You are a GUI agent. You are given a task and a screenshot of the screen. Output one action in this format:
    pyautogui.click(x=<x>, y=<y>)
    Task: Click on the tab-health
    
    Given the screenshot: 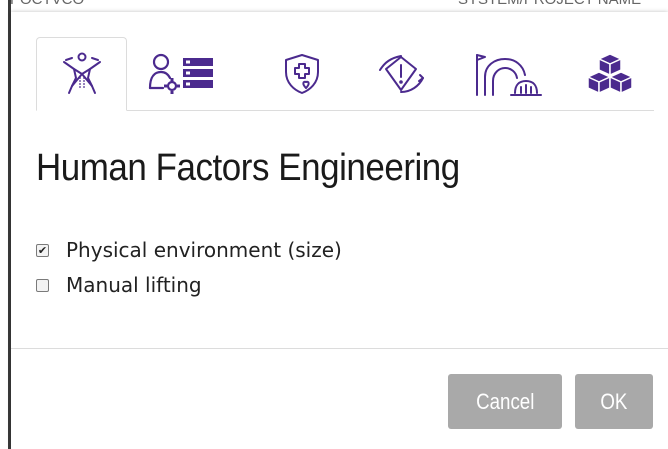 What is the action you would take?
    pyautogui.click(x=301, y=73)
    